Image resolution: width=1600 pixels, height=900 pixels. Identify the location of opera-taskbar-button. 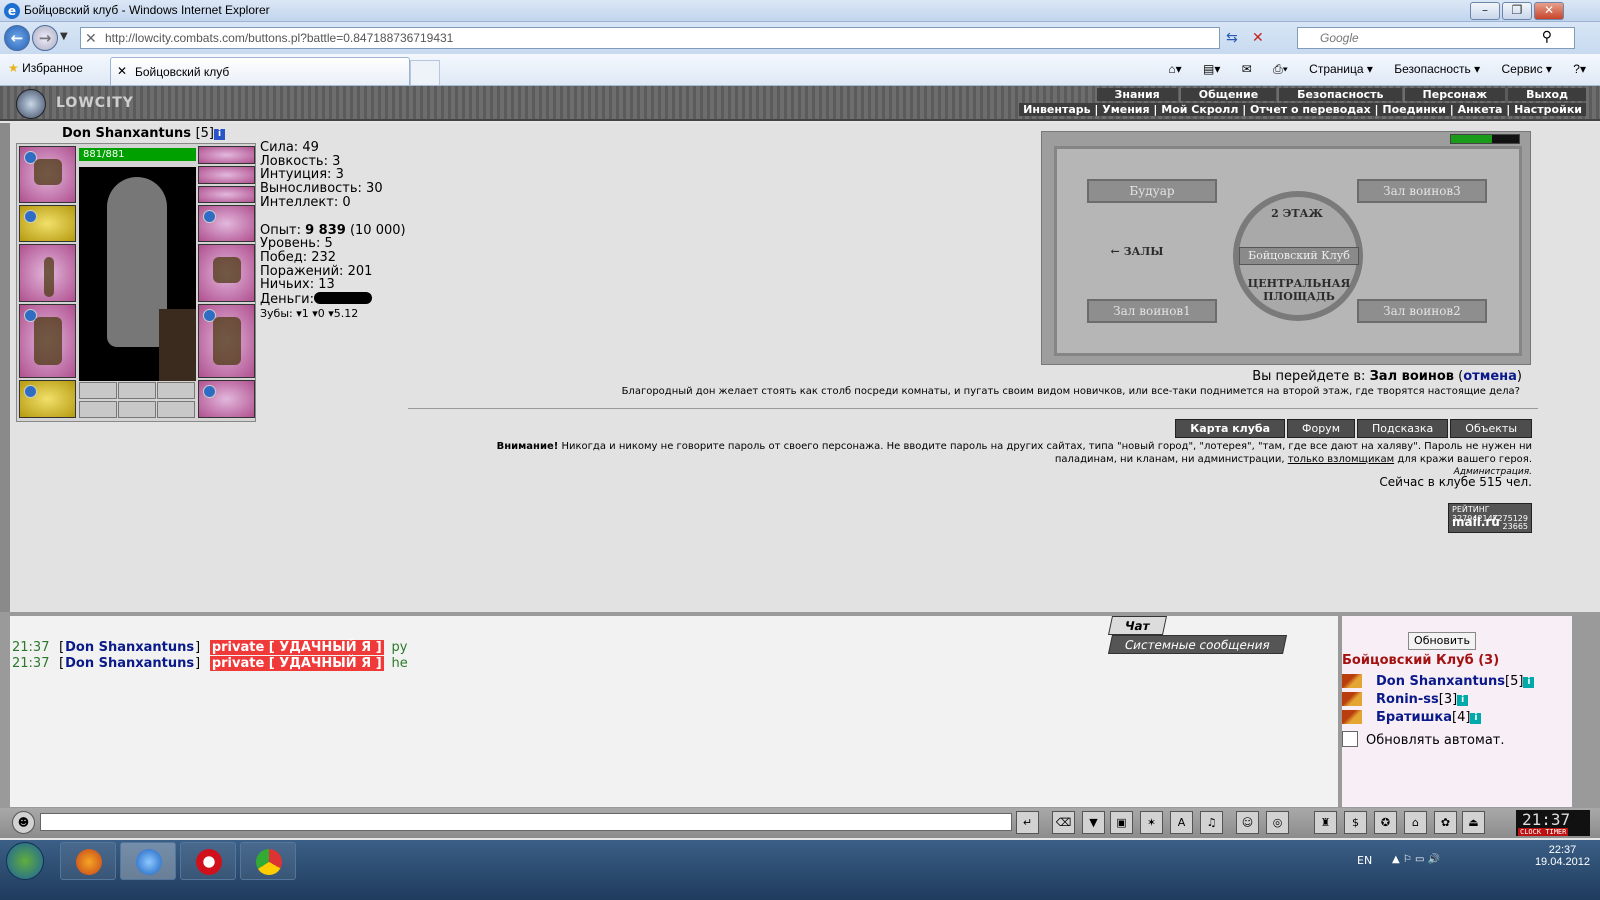
(208, 861).